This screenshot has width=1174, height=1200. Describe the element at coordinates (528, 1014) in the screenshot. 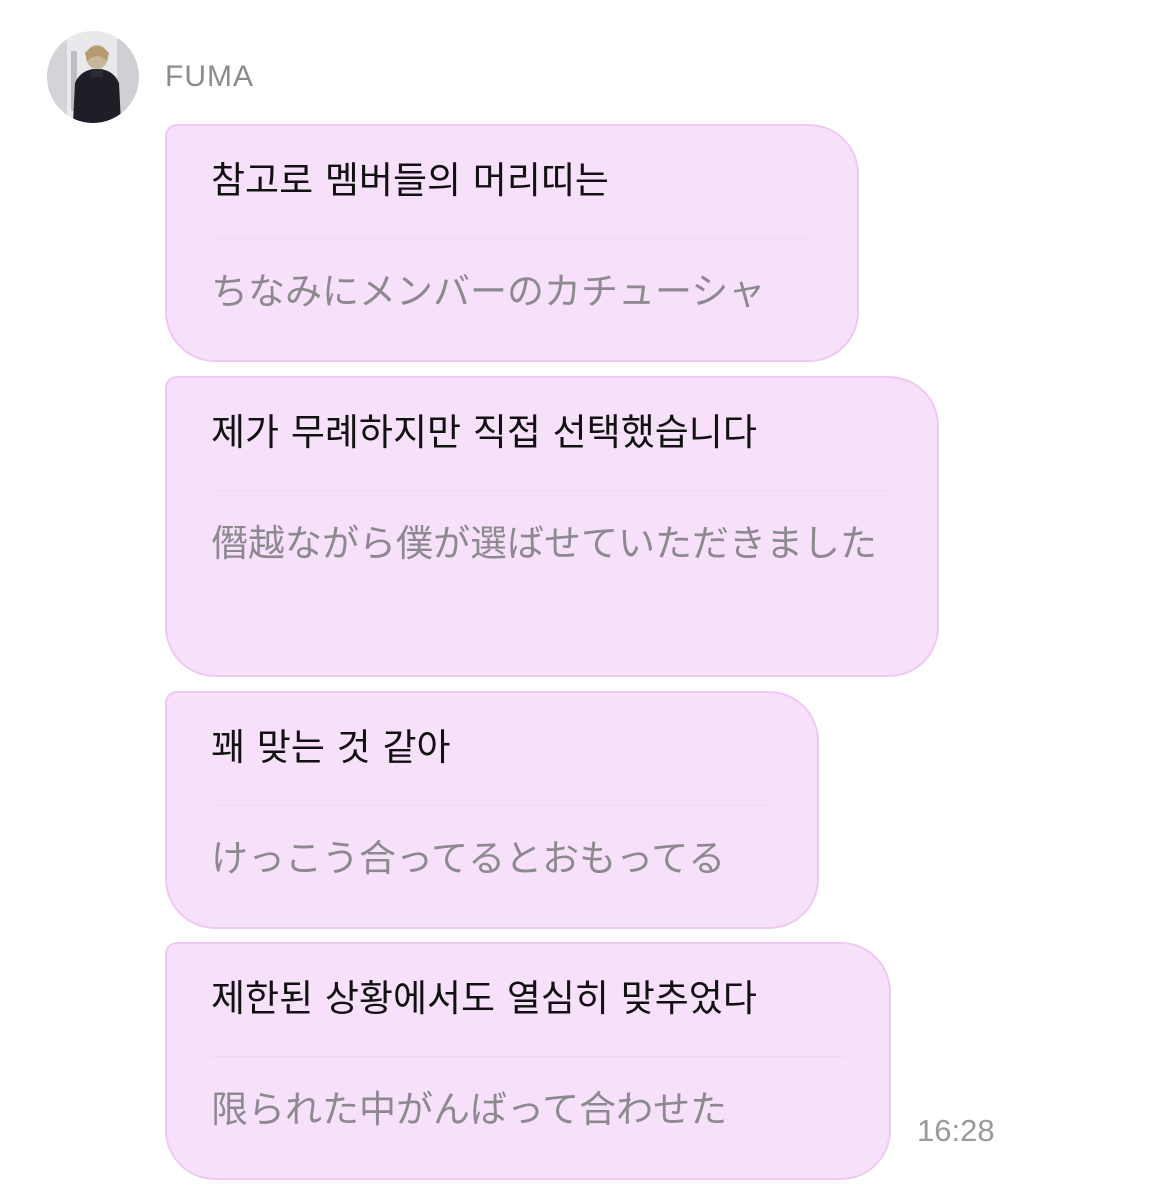

I see `message-korean-text: 제한된 상황에서도 열심히 맞추었다` at that location.